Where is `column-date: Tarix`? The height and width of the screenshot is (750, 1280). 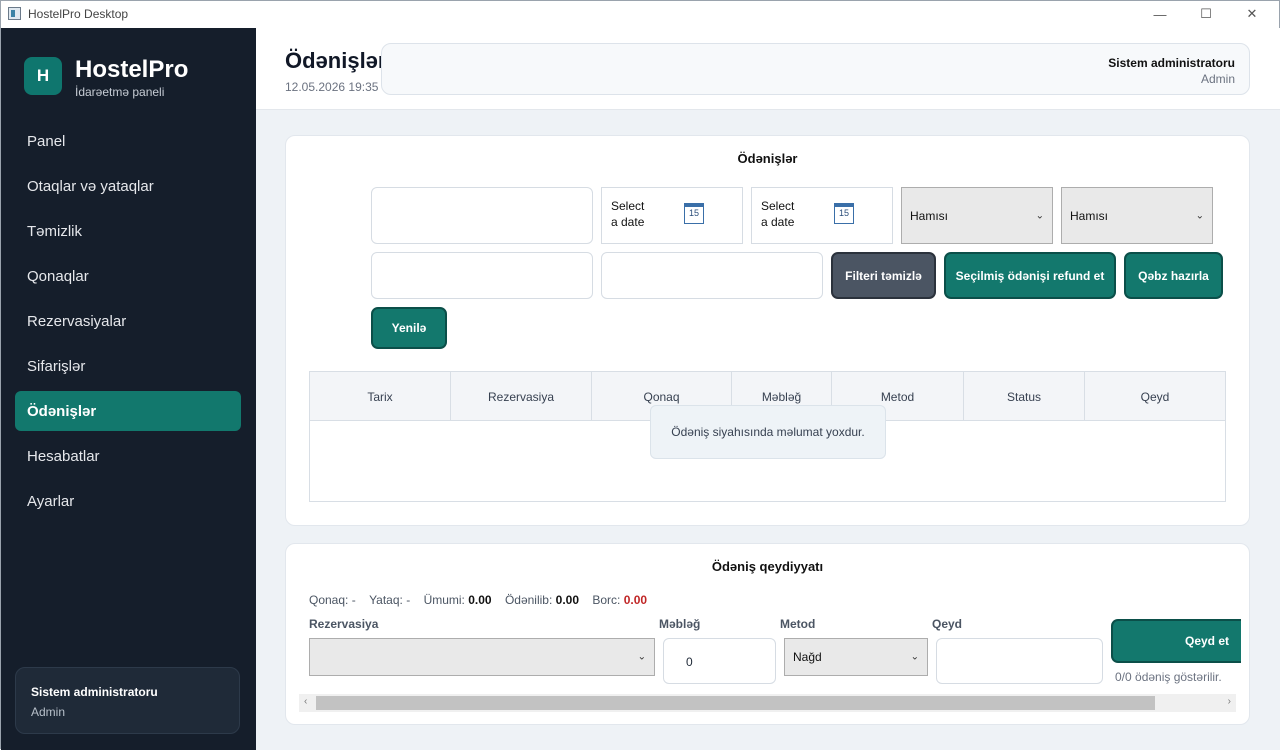 column-date: Tarix is located at coordinates (380, 396).